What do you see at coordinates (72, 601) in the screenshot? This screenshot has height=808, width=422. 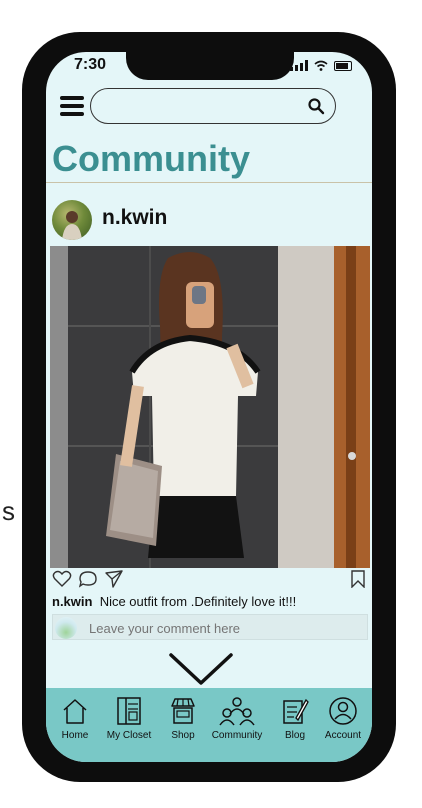 I see `caption-username: n.kwin` at bounding box center [72, 601].